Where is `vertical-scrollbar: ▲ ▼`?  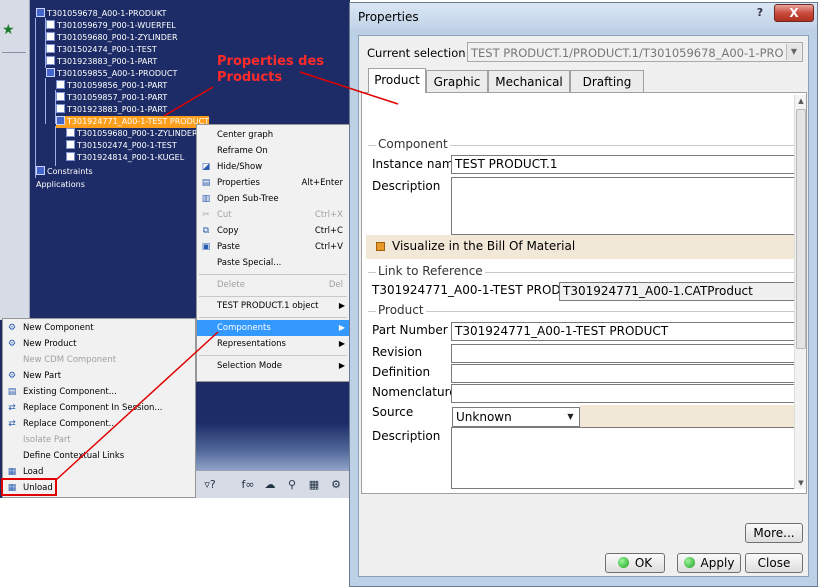 vertical-scrollbar: ▲ ▼ is located at coordinates (800, 292).